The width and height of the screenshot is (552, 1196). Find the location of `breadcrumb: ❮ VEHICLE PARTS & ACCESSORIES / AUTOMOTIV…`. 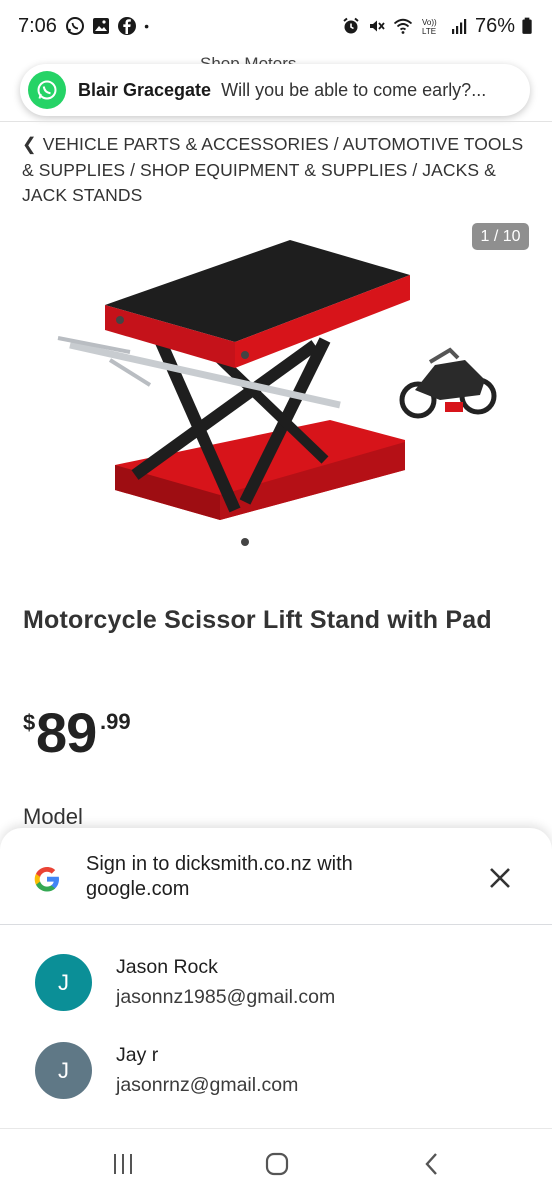

breadcrumb: ❮ VEHICLE PARTS & ACCESSORIES / AUTOMOTIV… is located at coordinates (274, 170).